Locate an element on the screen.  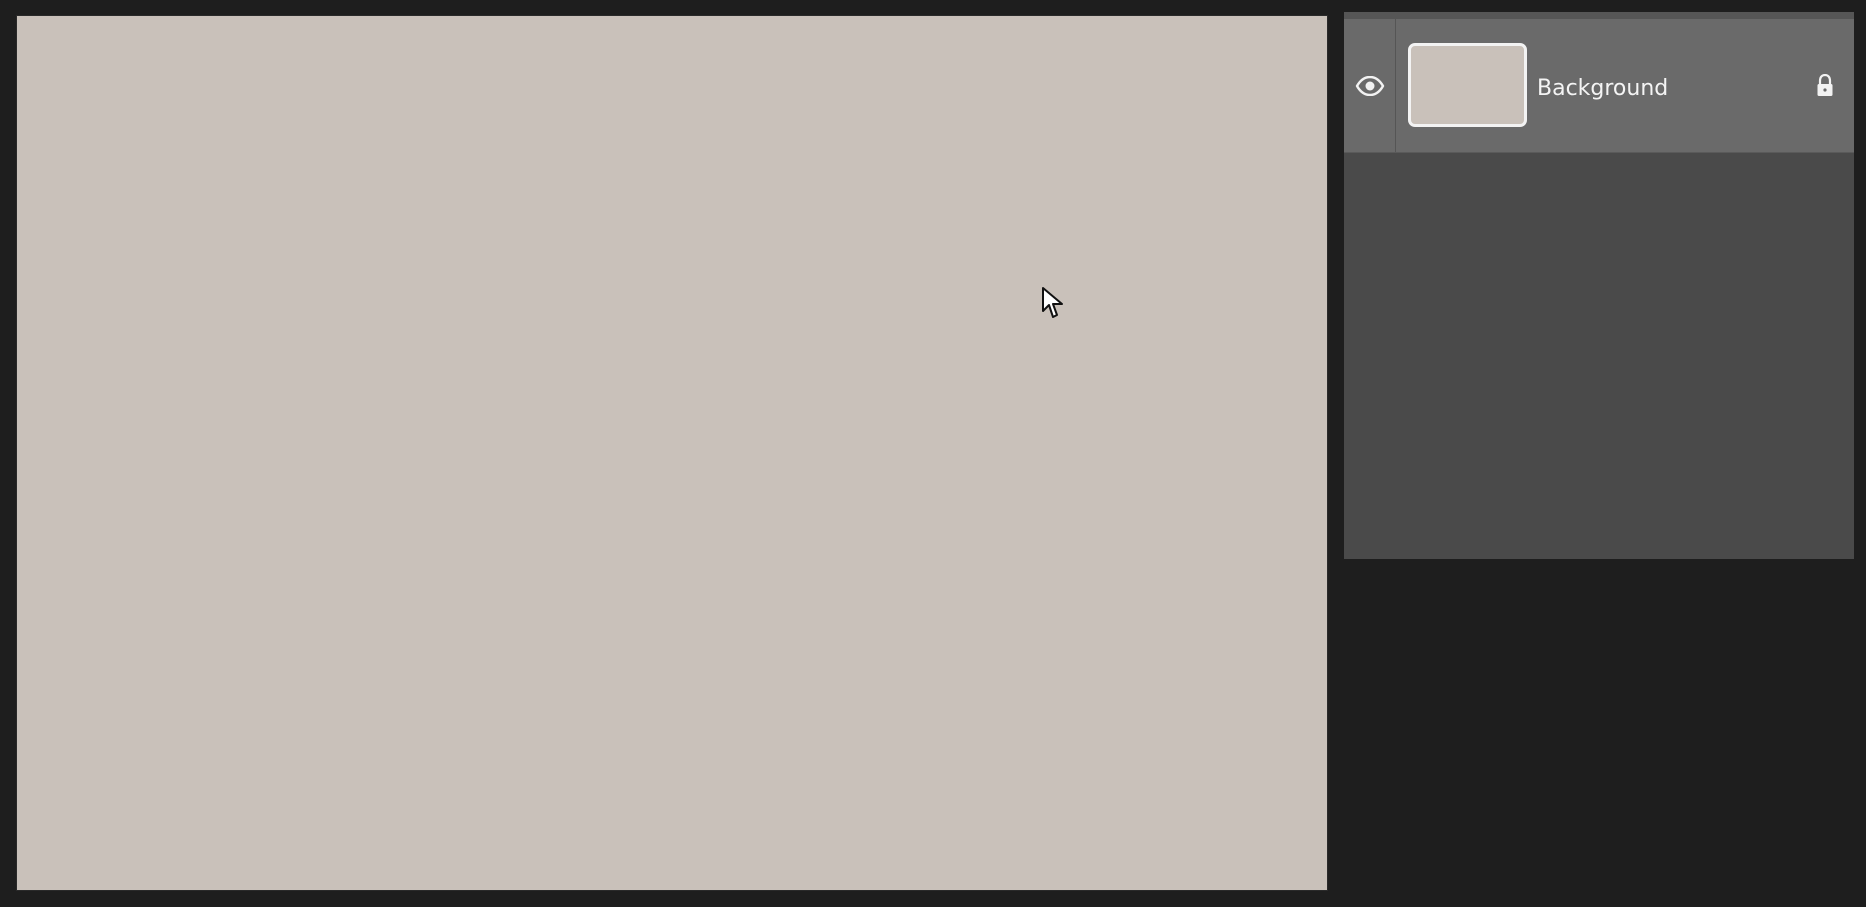
layers-panel-top-strip is located at coordinates (1599, 15).